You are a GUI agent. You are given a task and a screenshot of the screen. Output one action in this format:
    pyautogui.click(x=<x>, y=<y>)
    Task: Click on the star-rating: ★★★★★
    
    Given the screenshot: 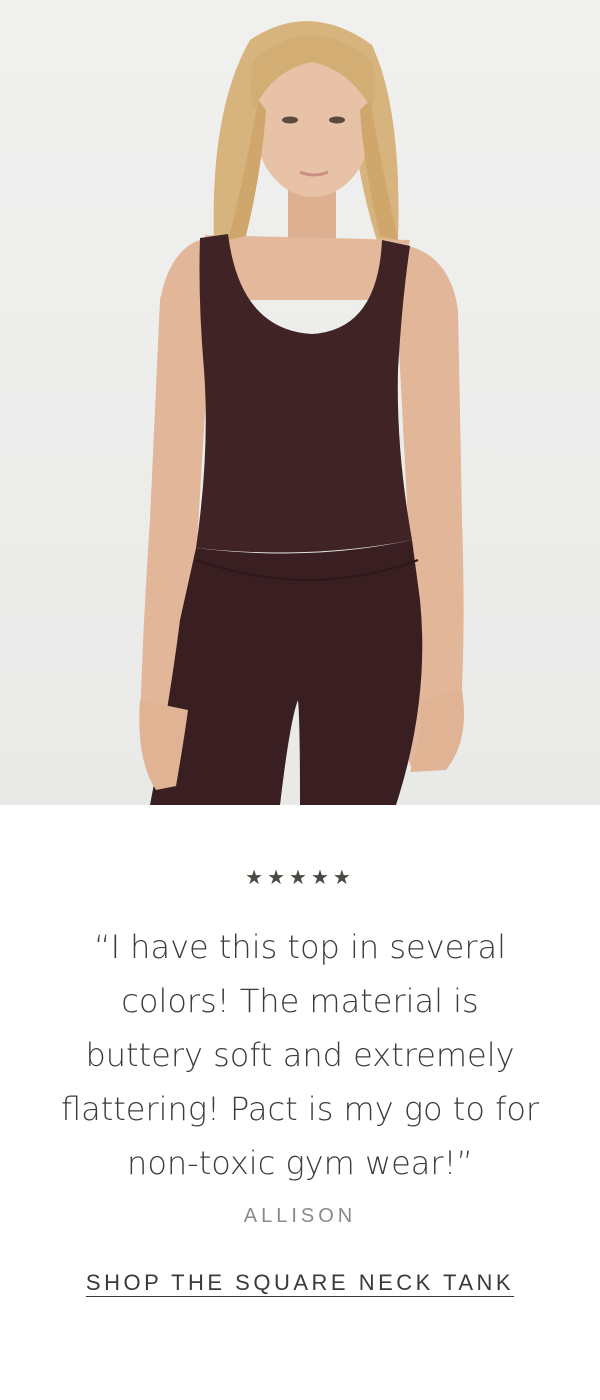 What is the action you would take?
    pyautogui.click(x=300, y=877)
    